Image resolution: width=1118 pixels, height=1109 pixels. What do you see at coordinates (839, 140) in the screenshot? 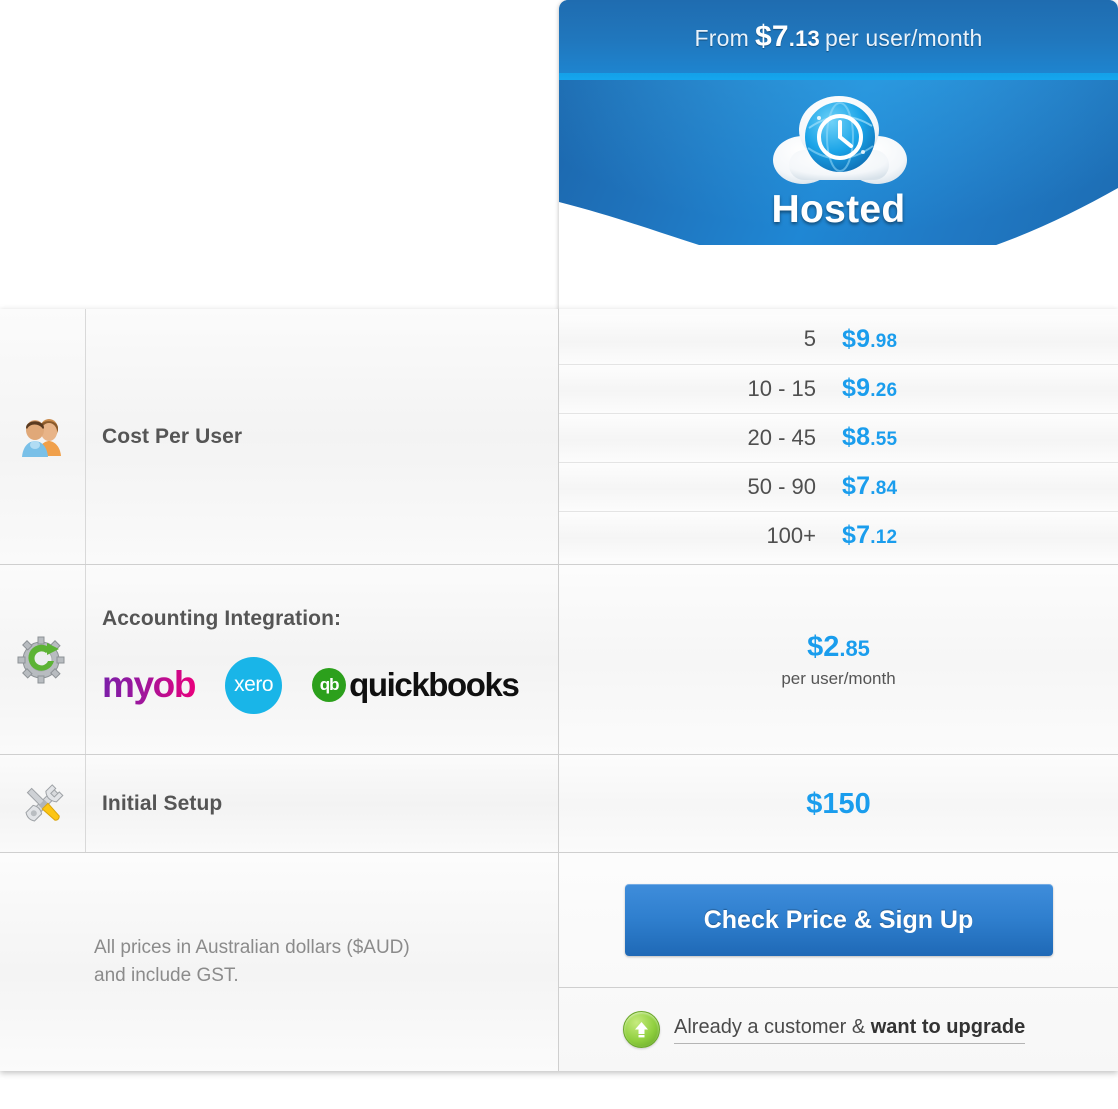
I see `cloud-clock-icon` at bounding box center [839, 140].